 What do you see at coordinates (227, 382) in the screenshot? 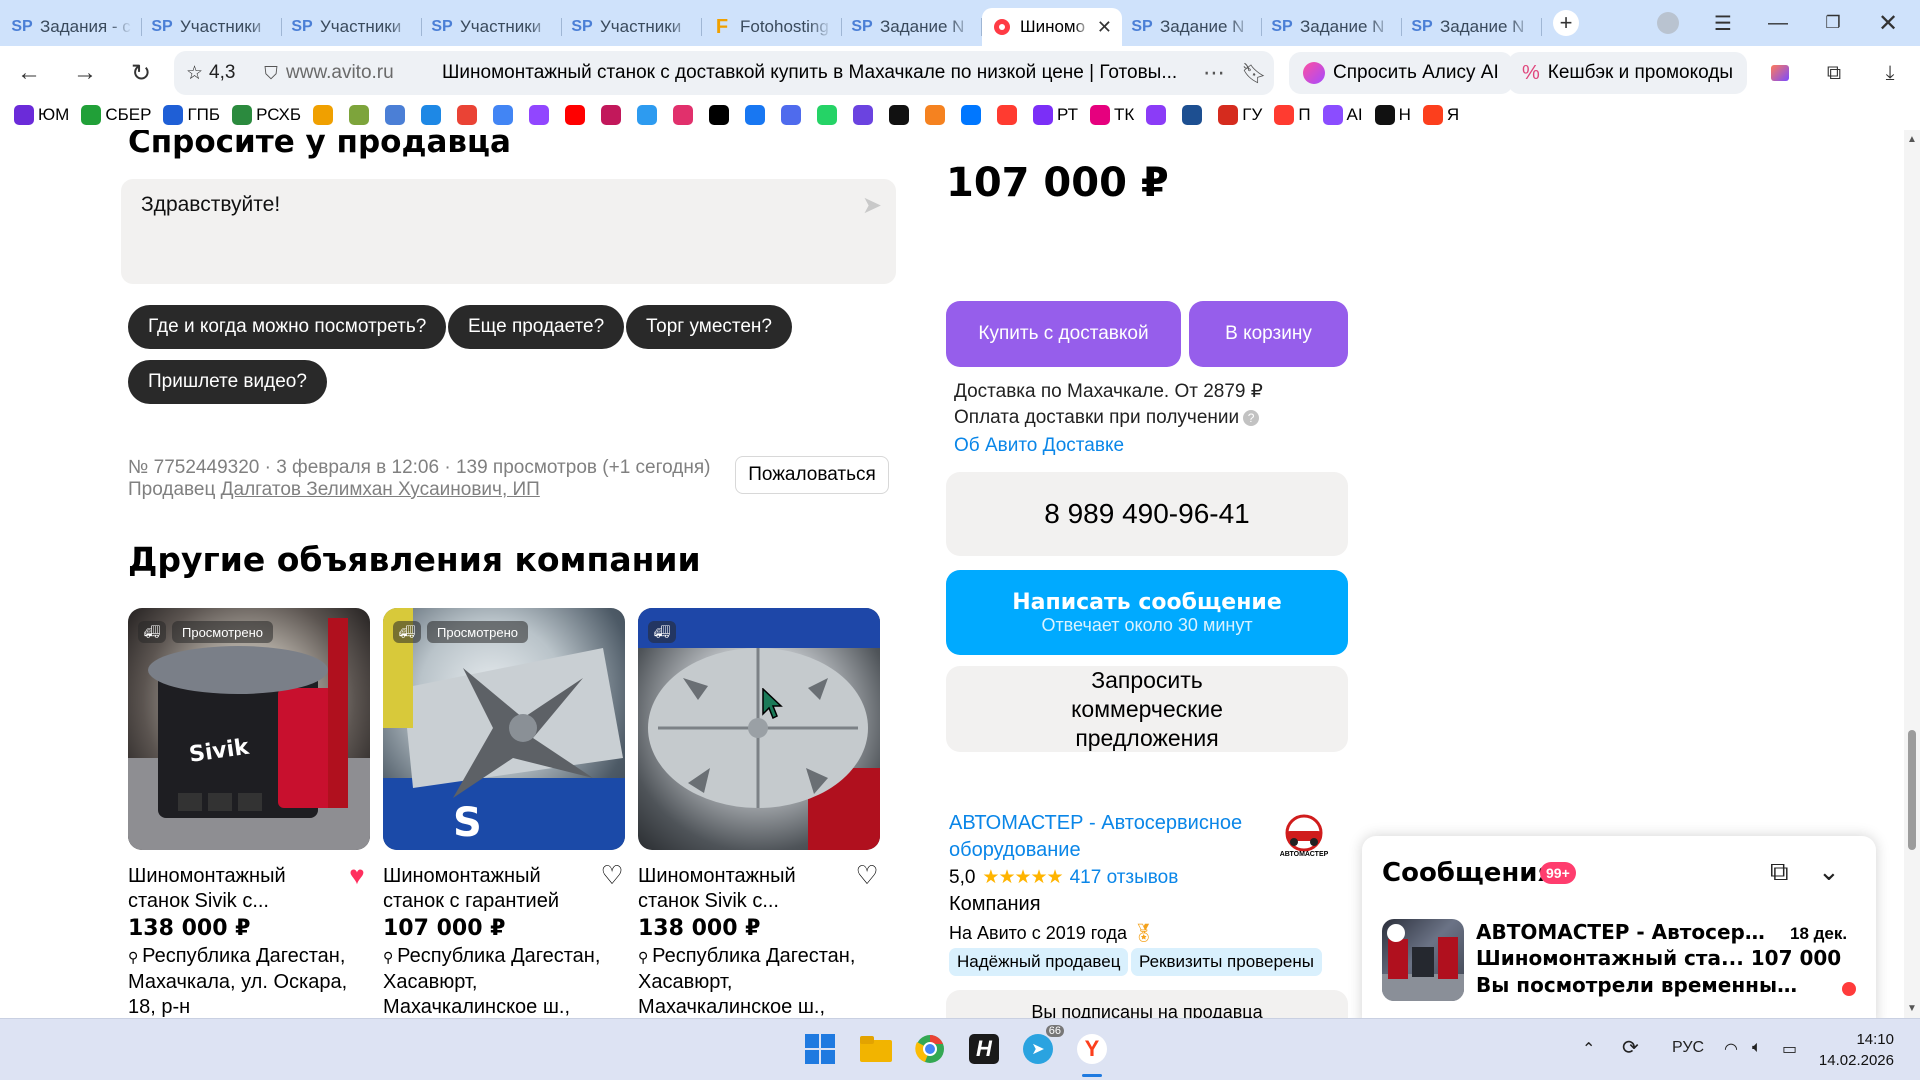
I see `quick-question-video: Пришлете видео?` at bounding box center [227, 382].